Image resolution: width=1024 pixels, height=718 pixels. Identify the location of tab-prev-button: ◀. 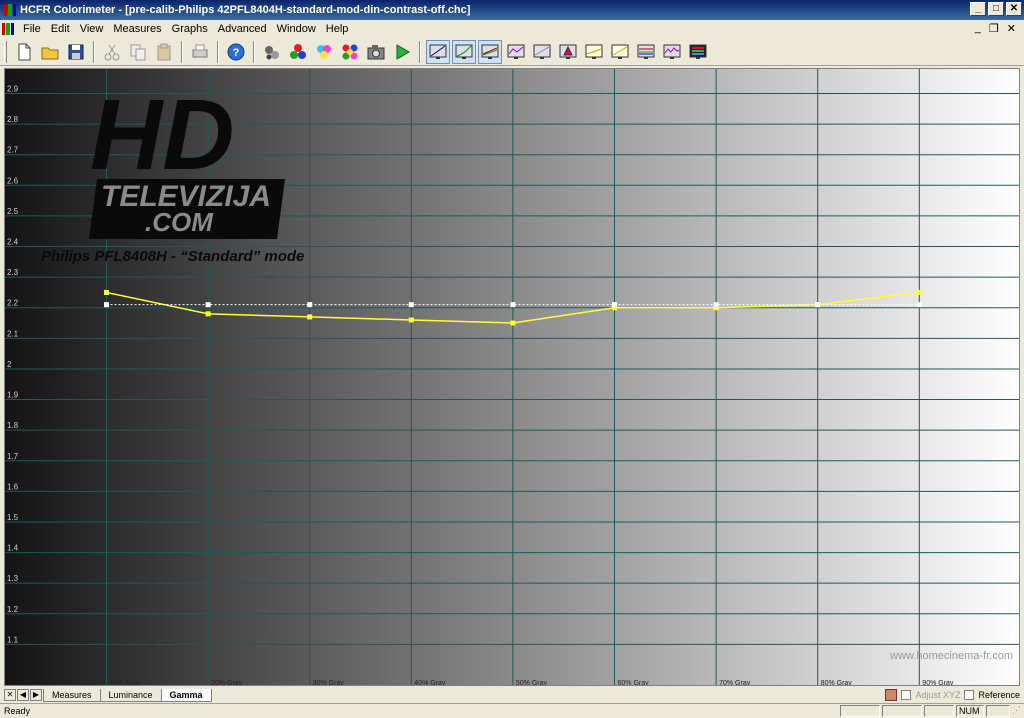
(23, 695).